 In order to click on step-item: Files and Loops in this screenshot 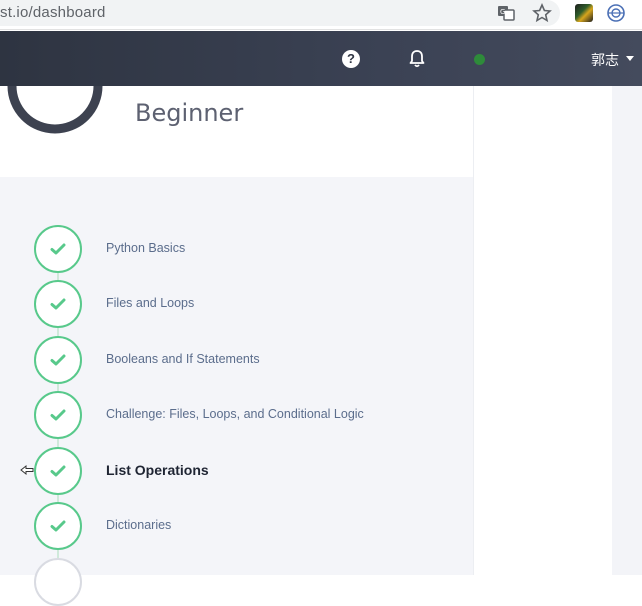, I will do `click(236, 305)`.